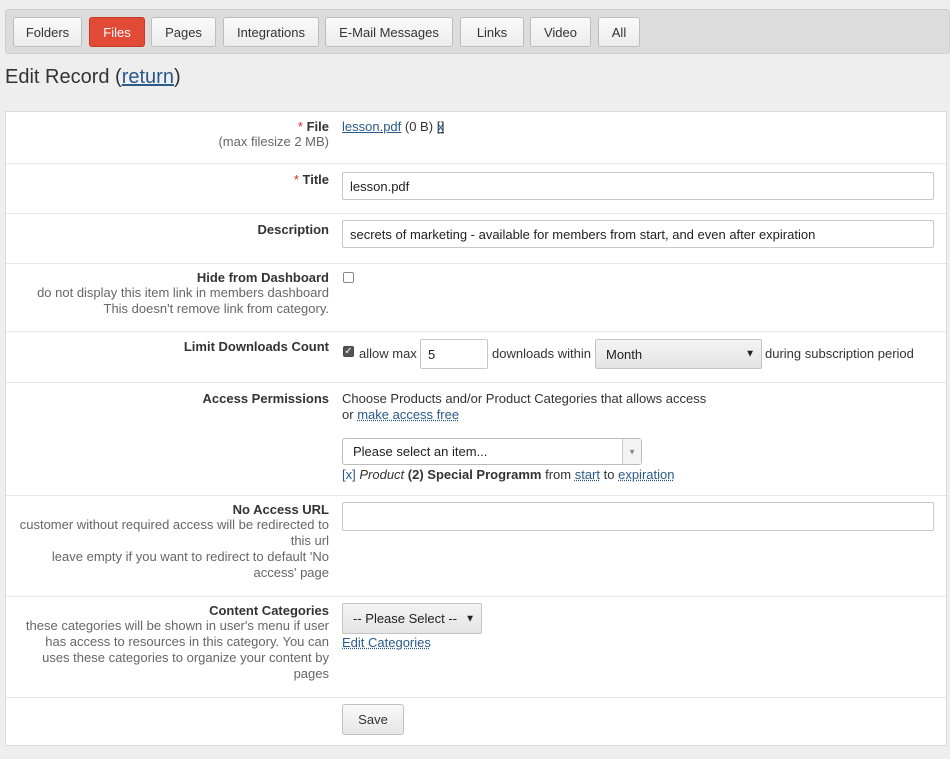 The height and width of the screenshot is (759, 950). I want to click on hide-help-2: This doesn't remove link from category., so click(216, 308).